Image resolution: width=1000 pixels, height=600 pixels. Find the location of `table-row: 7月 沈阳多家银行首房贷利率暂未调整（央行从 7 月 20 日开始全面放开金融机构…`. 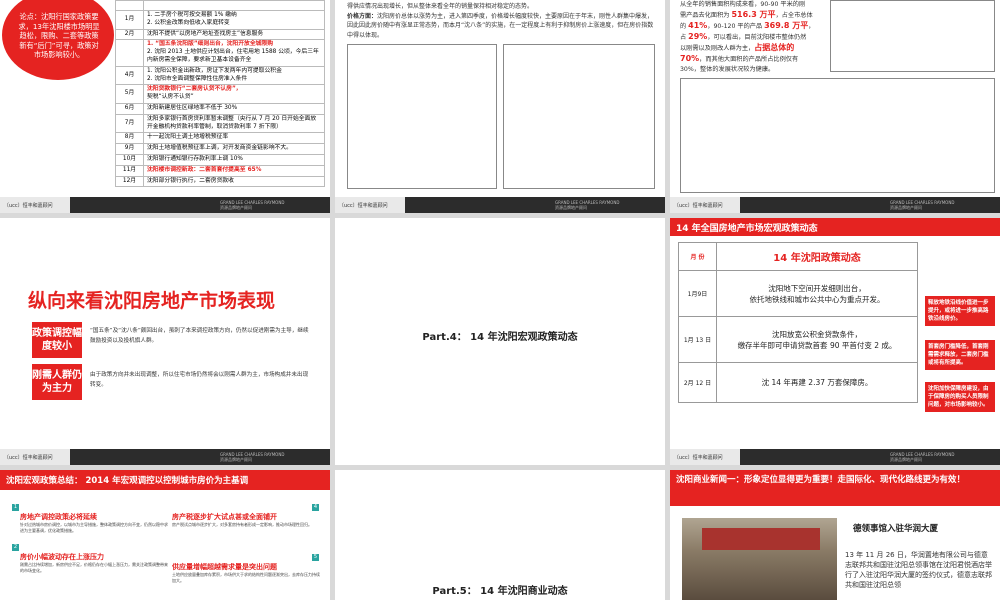

table-row: 7月 沈阳多家银行首房贷利率暂未调整（央行从 7 月 20 日开始全面放开金融机构… is located at coordinates (220, 123).